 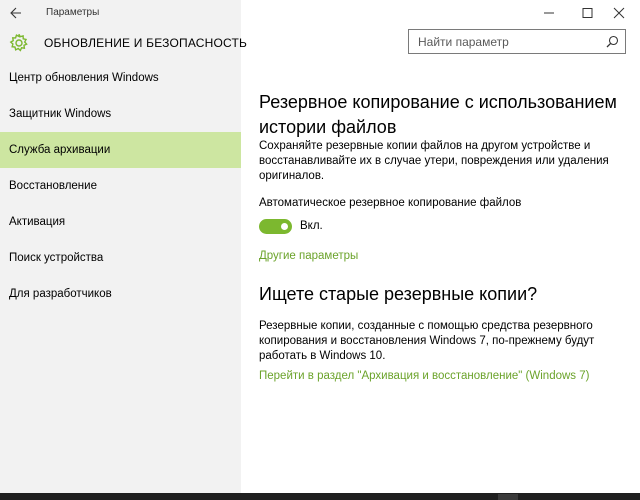 I want to click on taskbar-item, so click(x=508, y=497).